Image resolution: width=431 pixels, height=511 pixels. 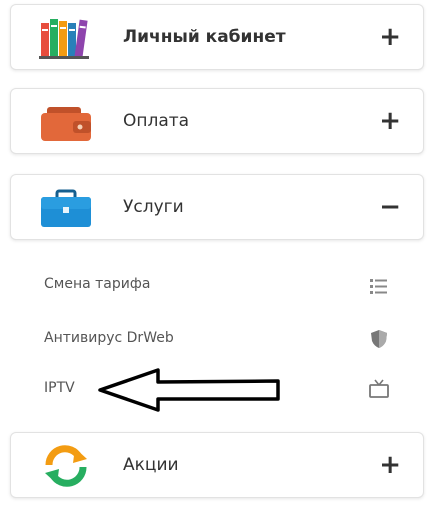 What do you see at coordinates (390, 207) in the screenshot?
I see `collapse-toggle: −` at bounding box center [390, 207].